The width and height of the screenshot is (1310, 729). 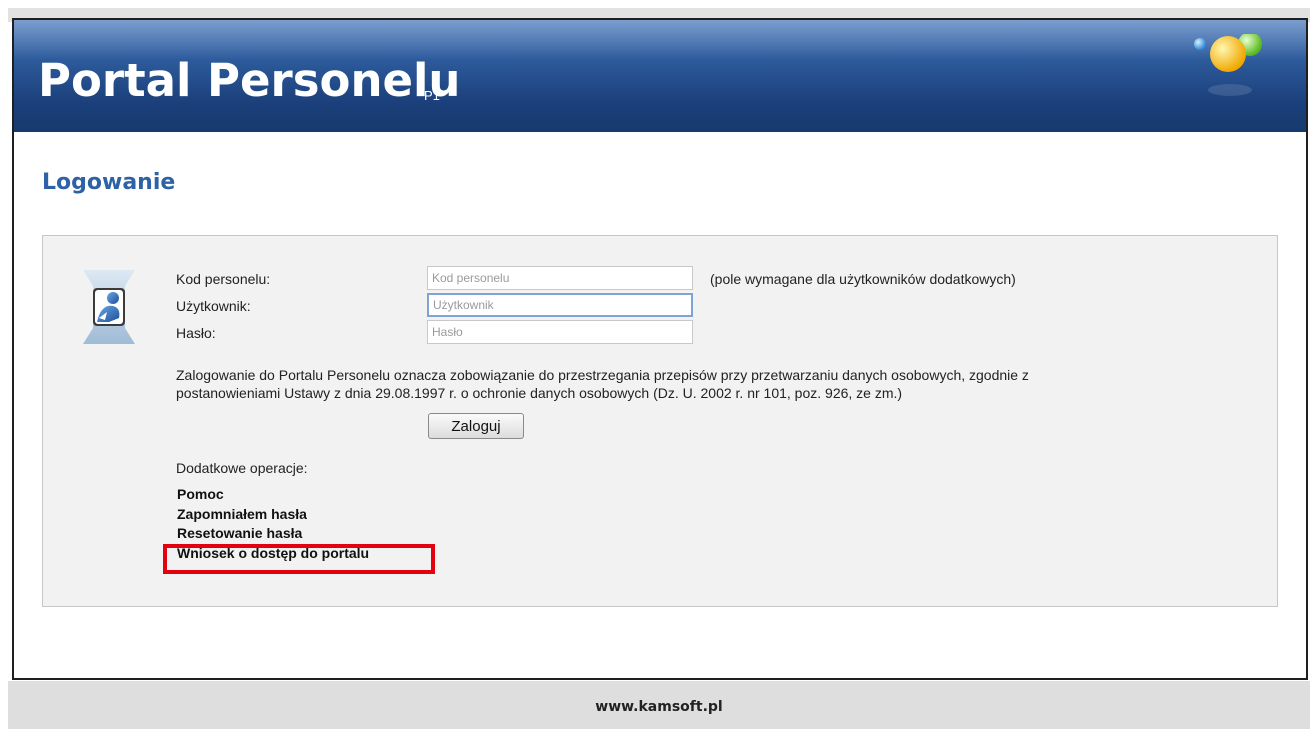 I want to click on footer-url: www.kamsoft.pl, so click(x=659, y=707).